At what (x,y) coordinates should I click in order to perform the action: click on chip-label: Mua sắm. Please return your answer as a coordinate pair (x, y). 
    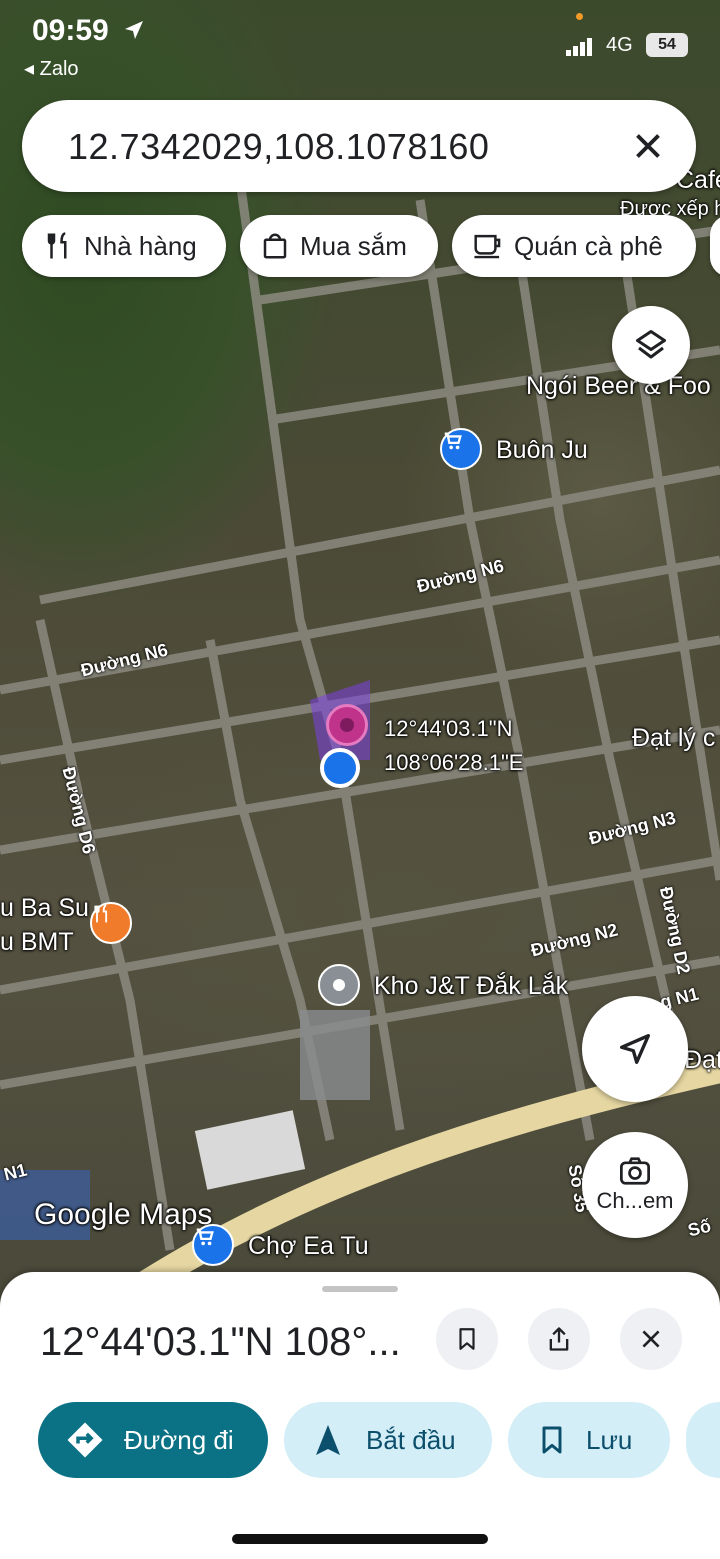
    Looking at the image, I should click on (353, 245).